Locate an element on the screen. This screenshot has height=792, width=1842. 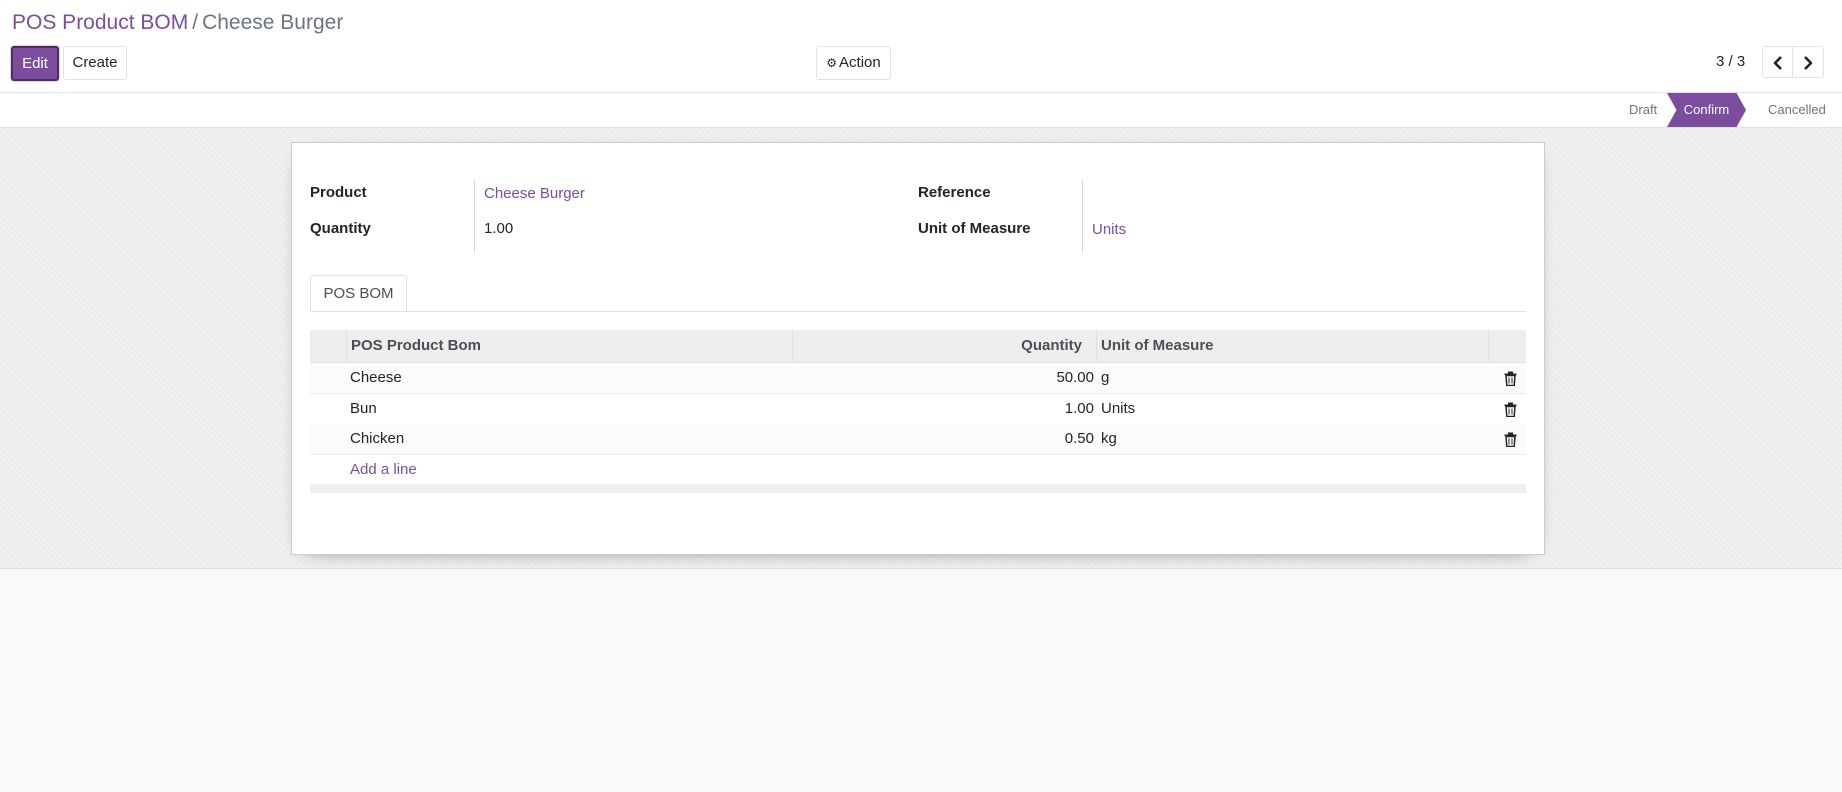
column-header-quantity: Quantity is located at coordinates (1027, 346).